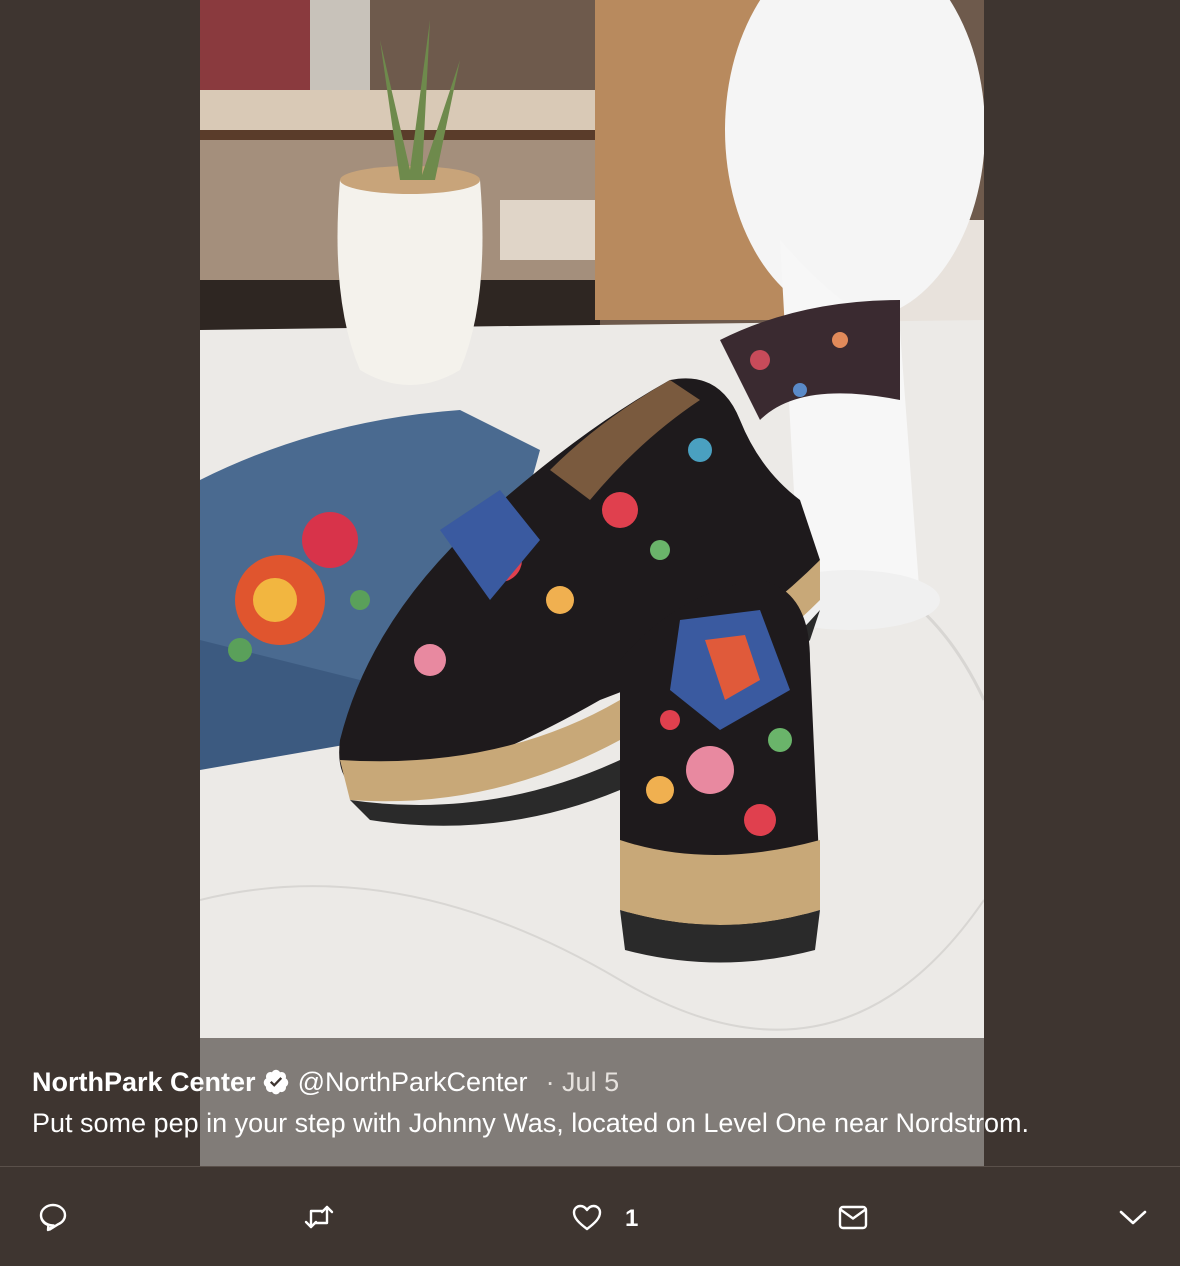  What do you see at coordinates (583, 1082) in the screenshot?
I see `tweet-date: · Jul 5` at bounding box center [583, 1082].